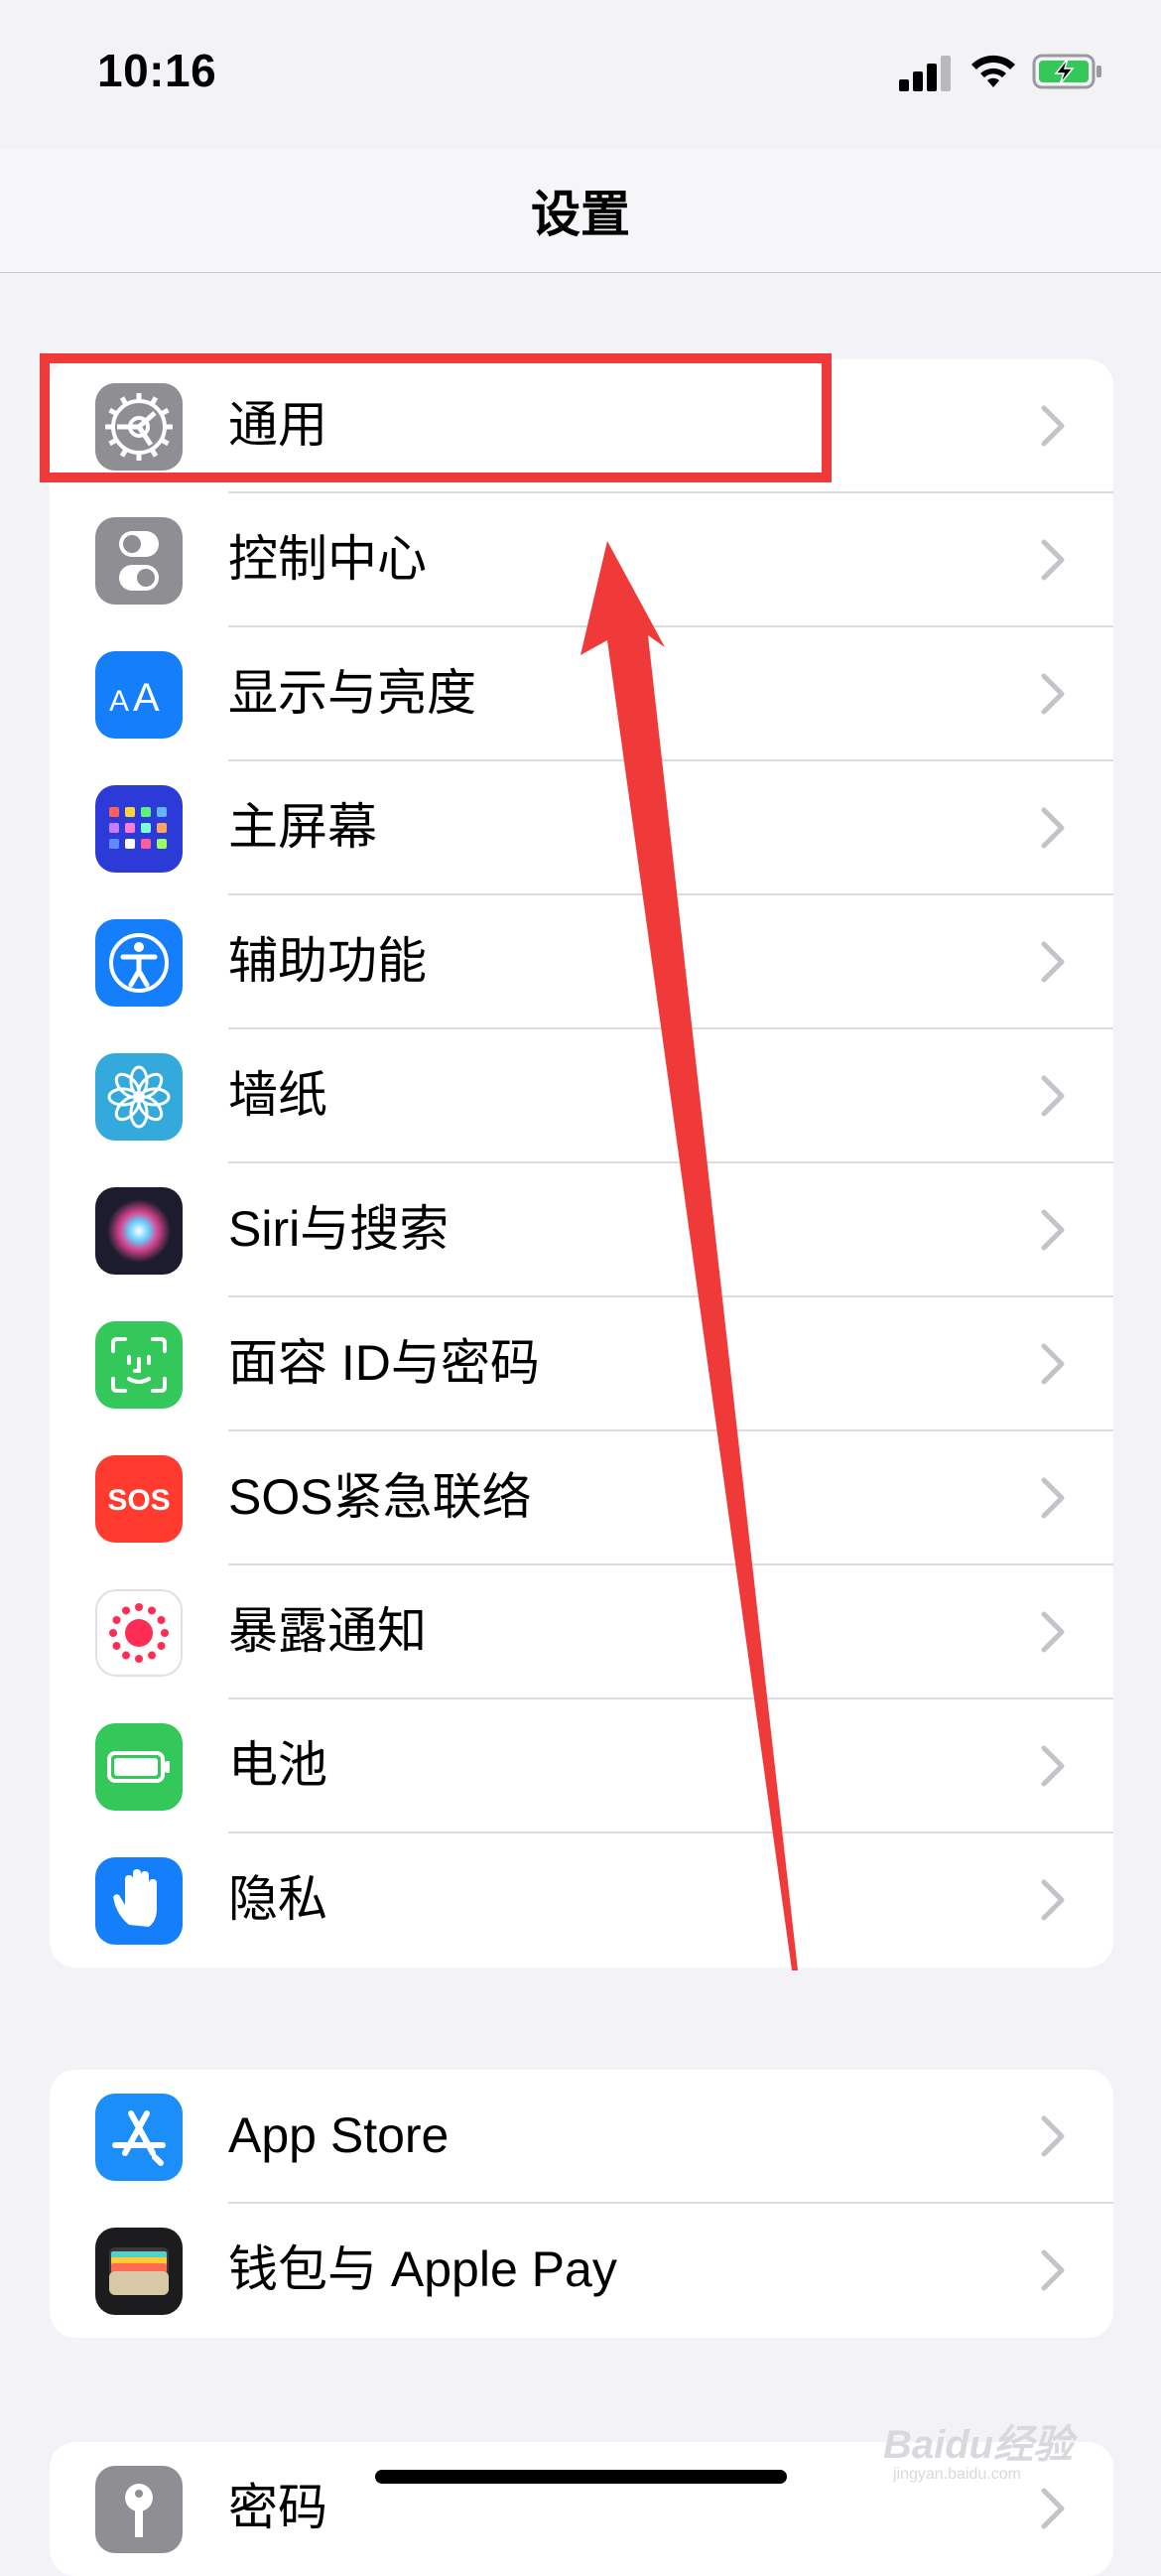 The width and height of the screenshot is (1161, 2576). I want to click on flower-icon, so click(139, 1097).